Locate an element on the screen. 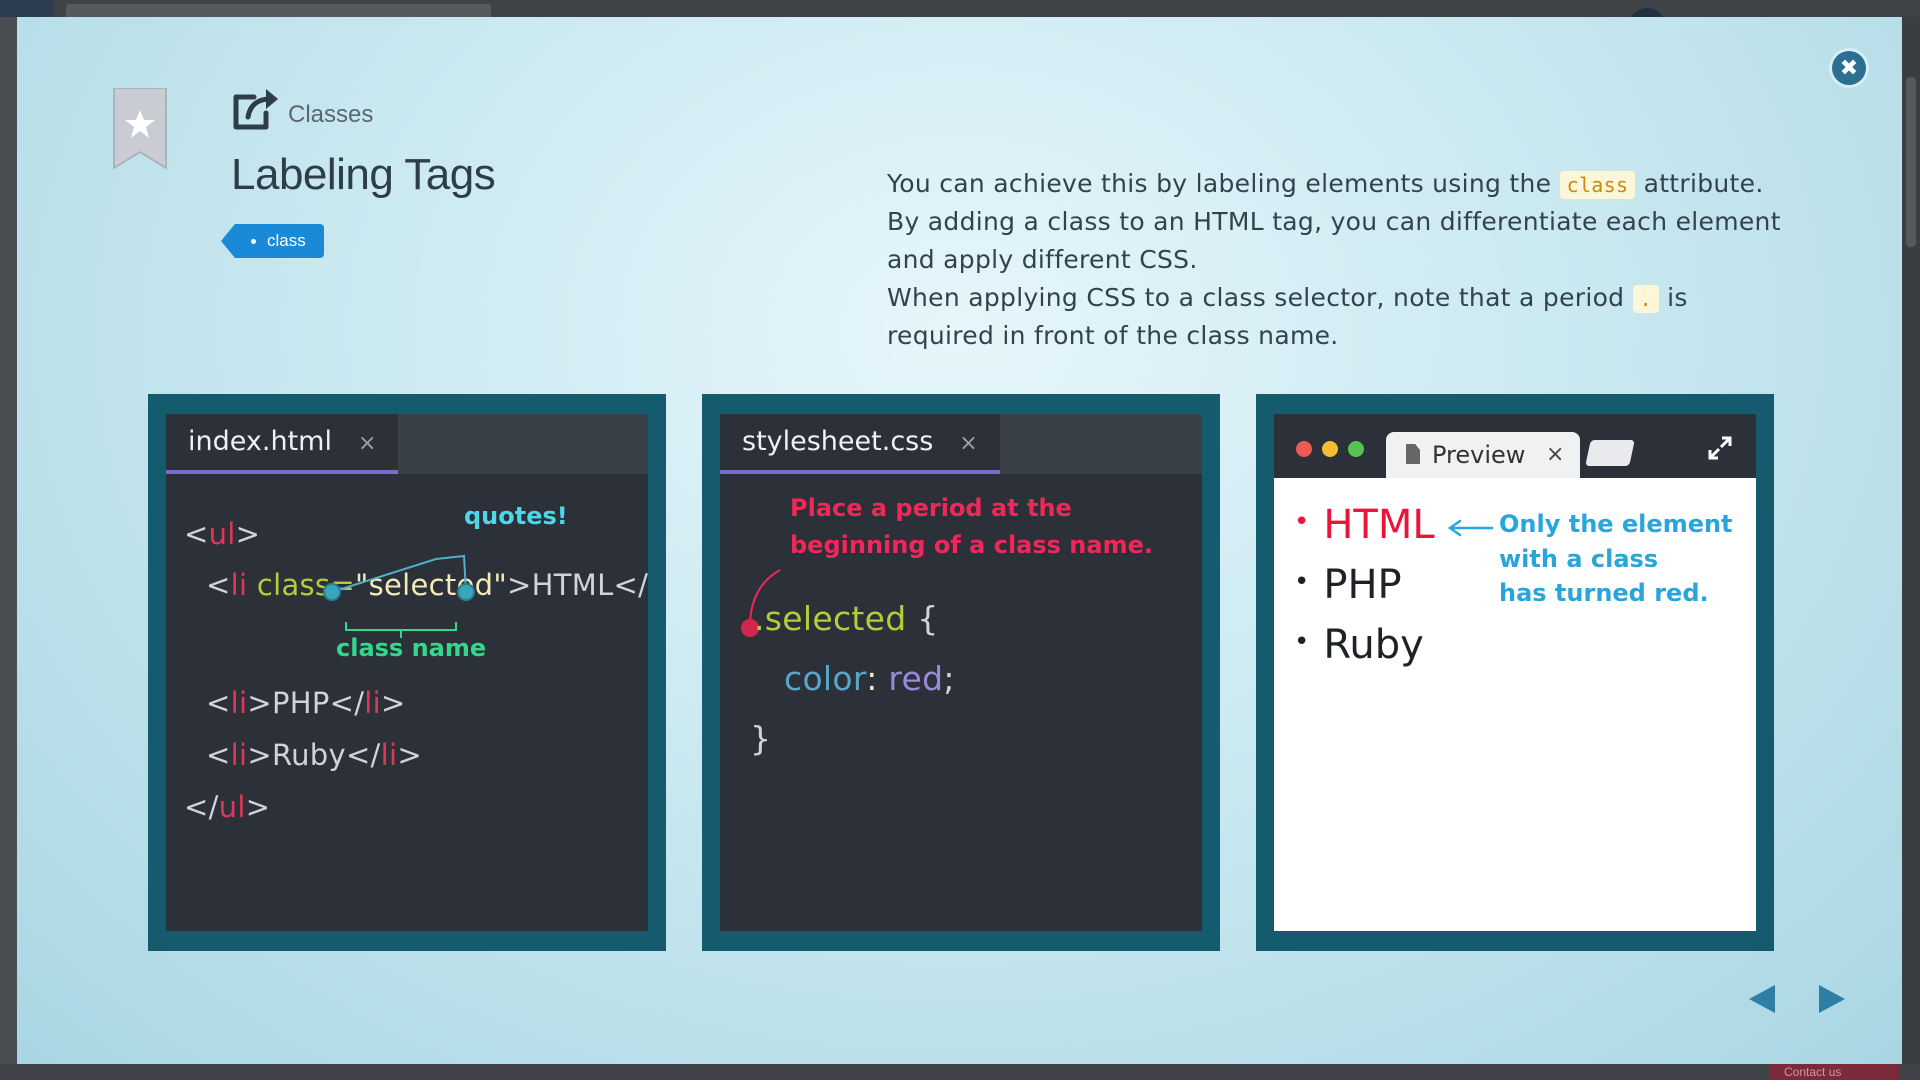 This screenshot has height=1080, width=1920. new-tab-button is located at coordinates (1610, 453).